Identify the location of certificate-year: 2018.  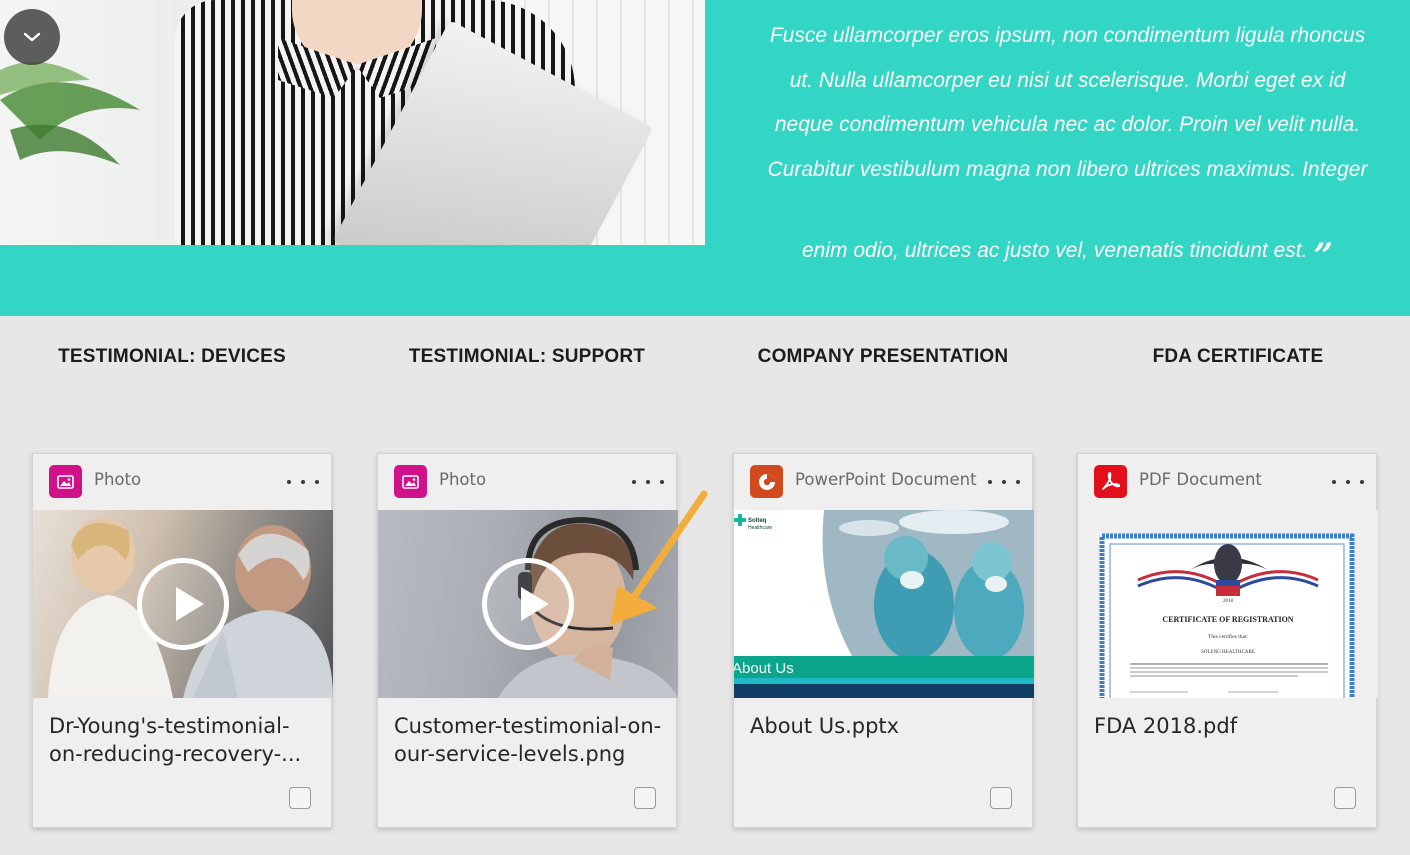
(1228, 601).